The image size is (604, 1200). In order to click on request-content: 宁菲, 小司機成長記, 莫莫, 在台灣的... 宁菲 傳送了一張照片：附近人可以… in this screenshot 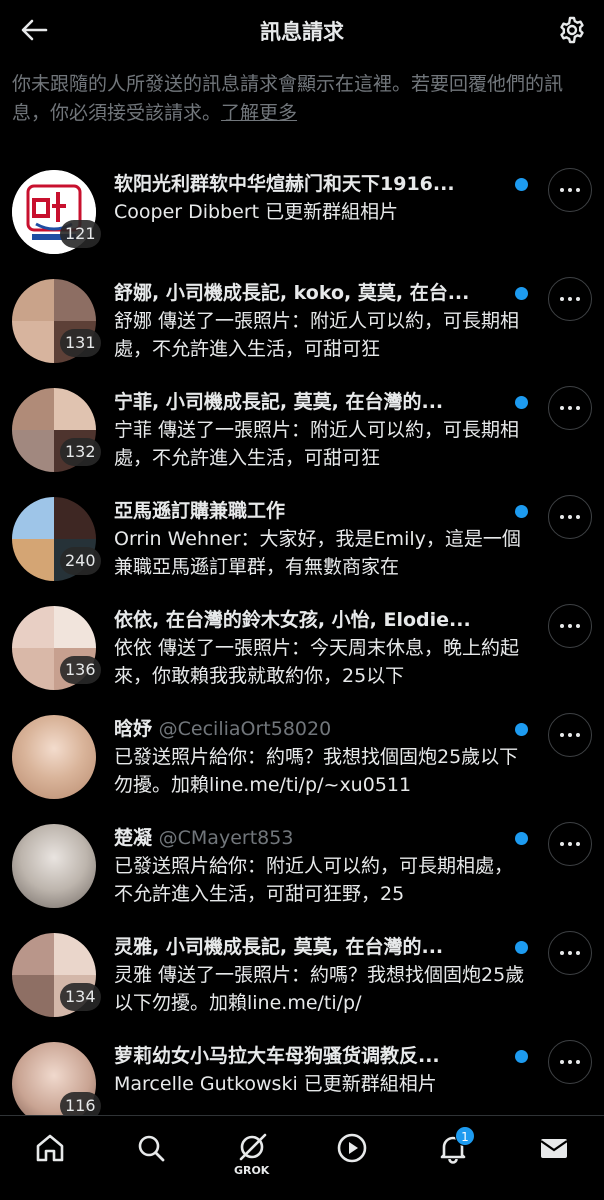, I will do `click(320, 430)`.